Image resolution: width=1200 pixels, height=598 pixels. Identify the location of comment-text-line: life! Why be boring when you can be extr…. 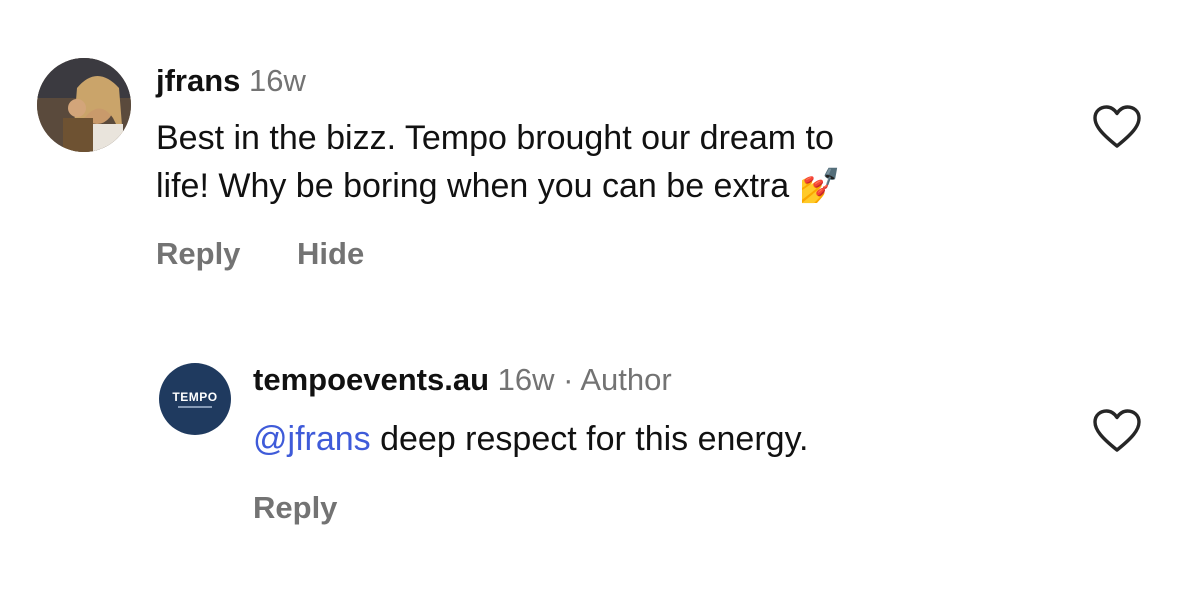
(498, 186).